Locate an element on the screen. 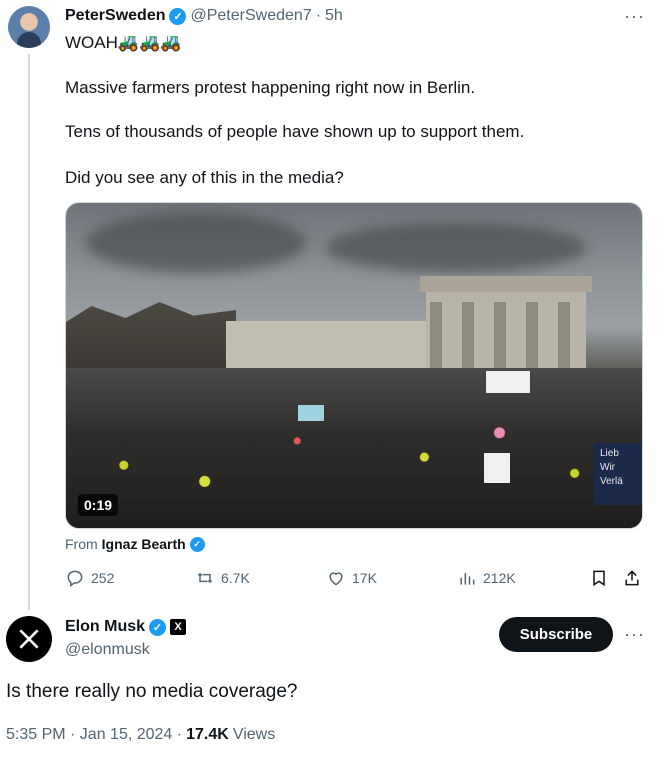 This screenshot has width=665, height=761. subscribe-button: Subscribe is located at coordinates (556, 634).